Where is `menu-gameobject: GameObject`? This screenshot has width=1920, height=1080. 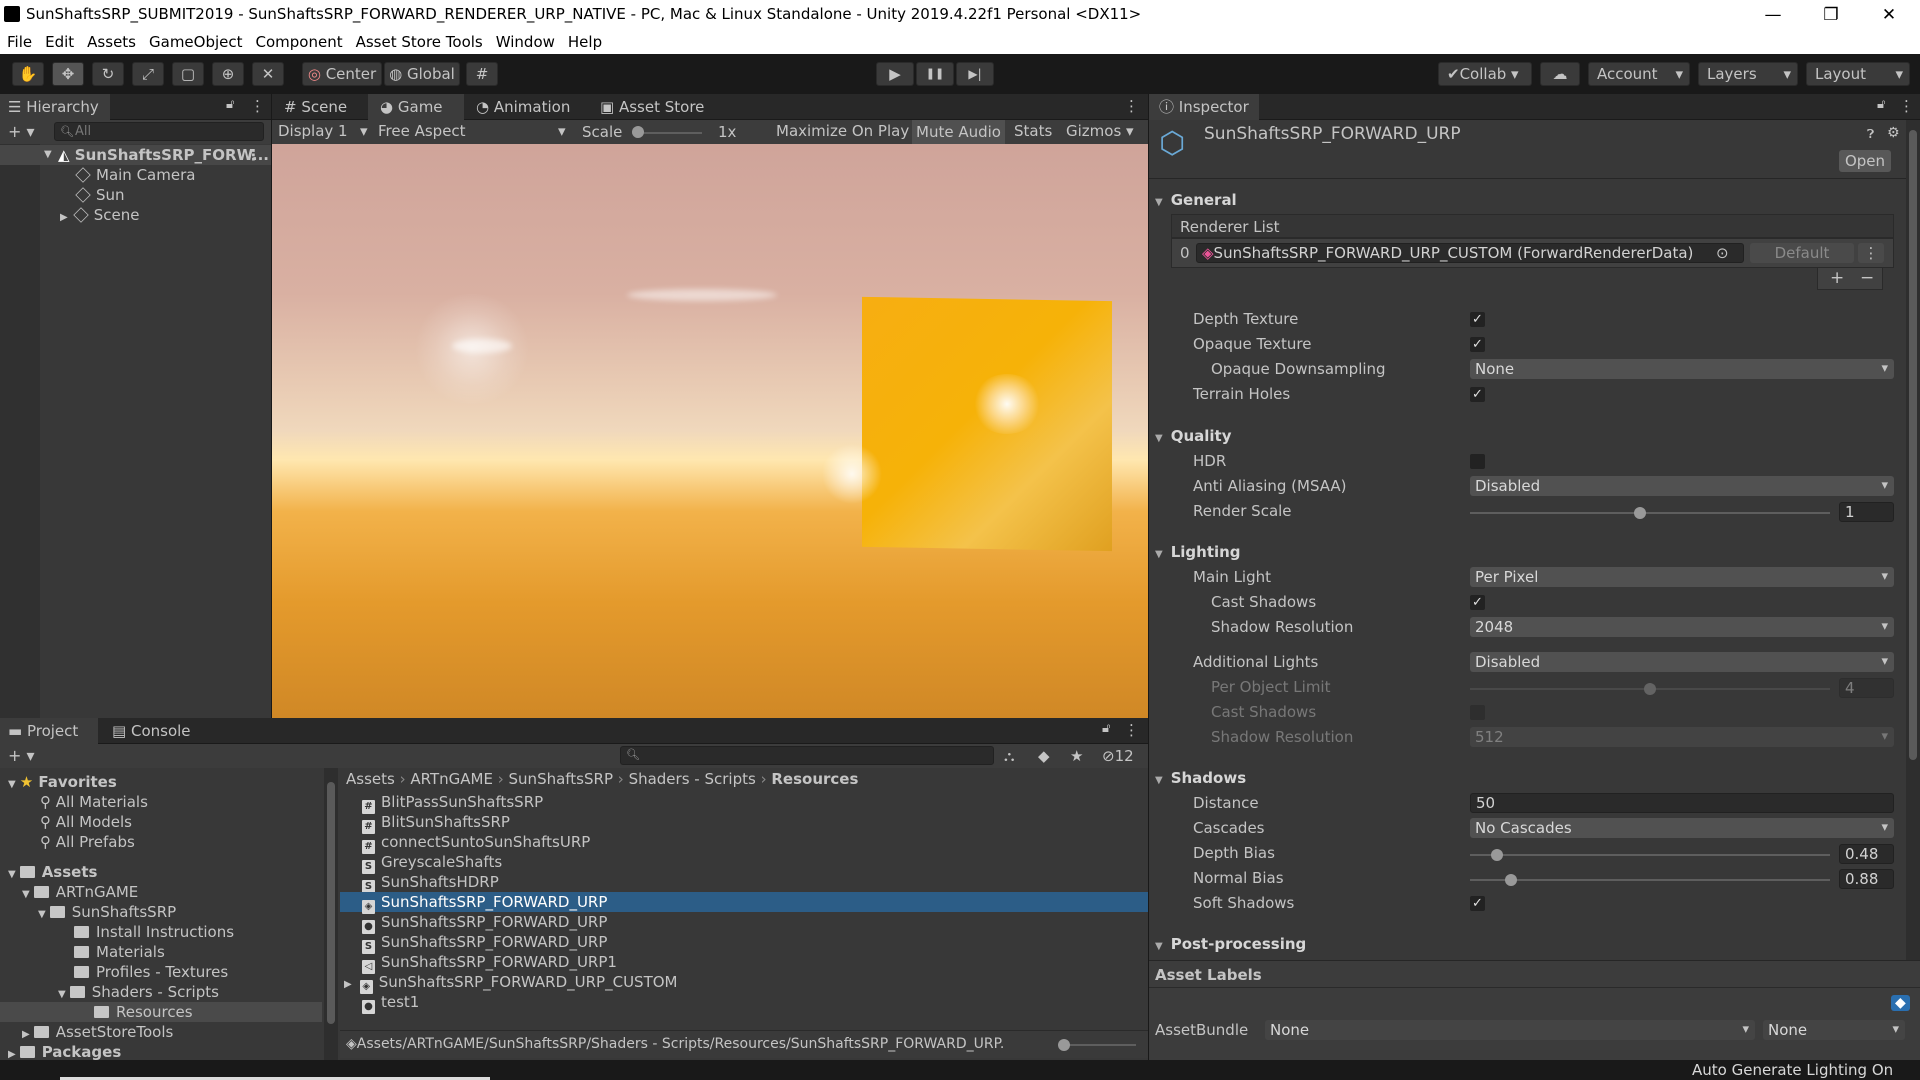 menu-gameobject: GameObject is located at coordinates (195, 40).